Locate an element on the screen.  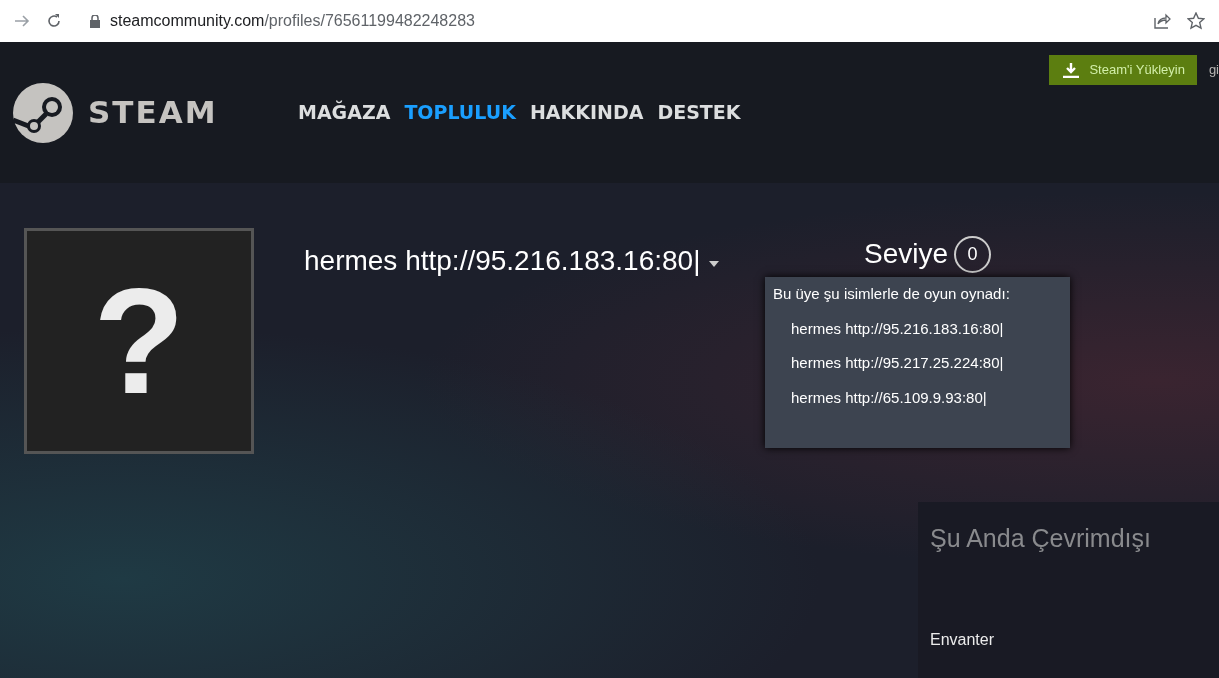
alias-name: hermes http://95.216.183.16:80| is located at coordinates (898, 328).